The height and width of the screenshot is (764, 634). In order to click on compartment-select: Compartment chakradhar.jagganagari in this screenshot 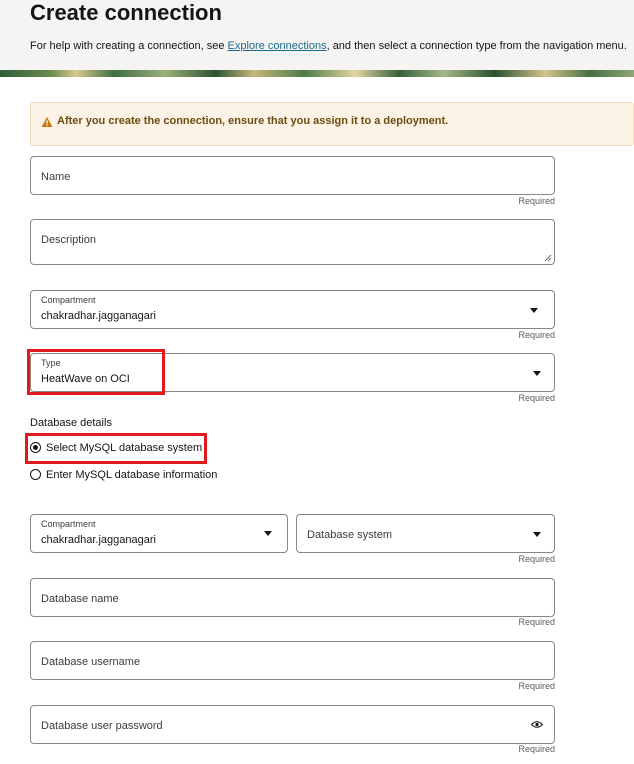, I will do `click(292, 309)`.